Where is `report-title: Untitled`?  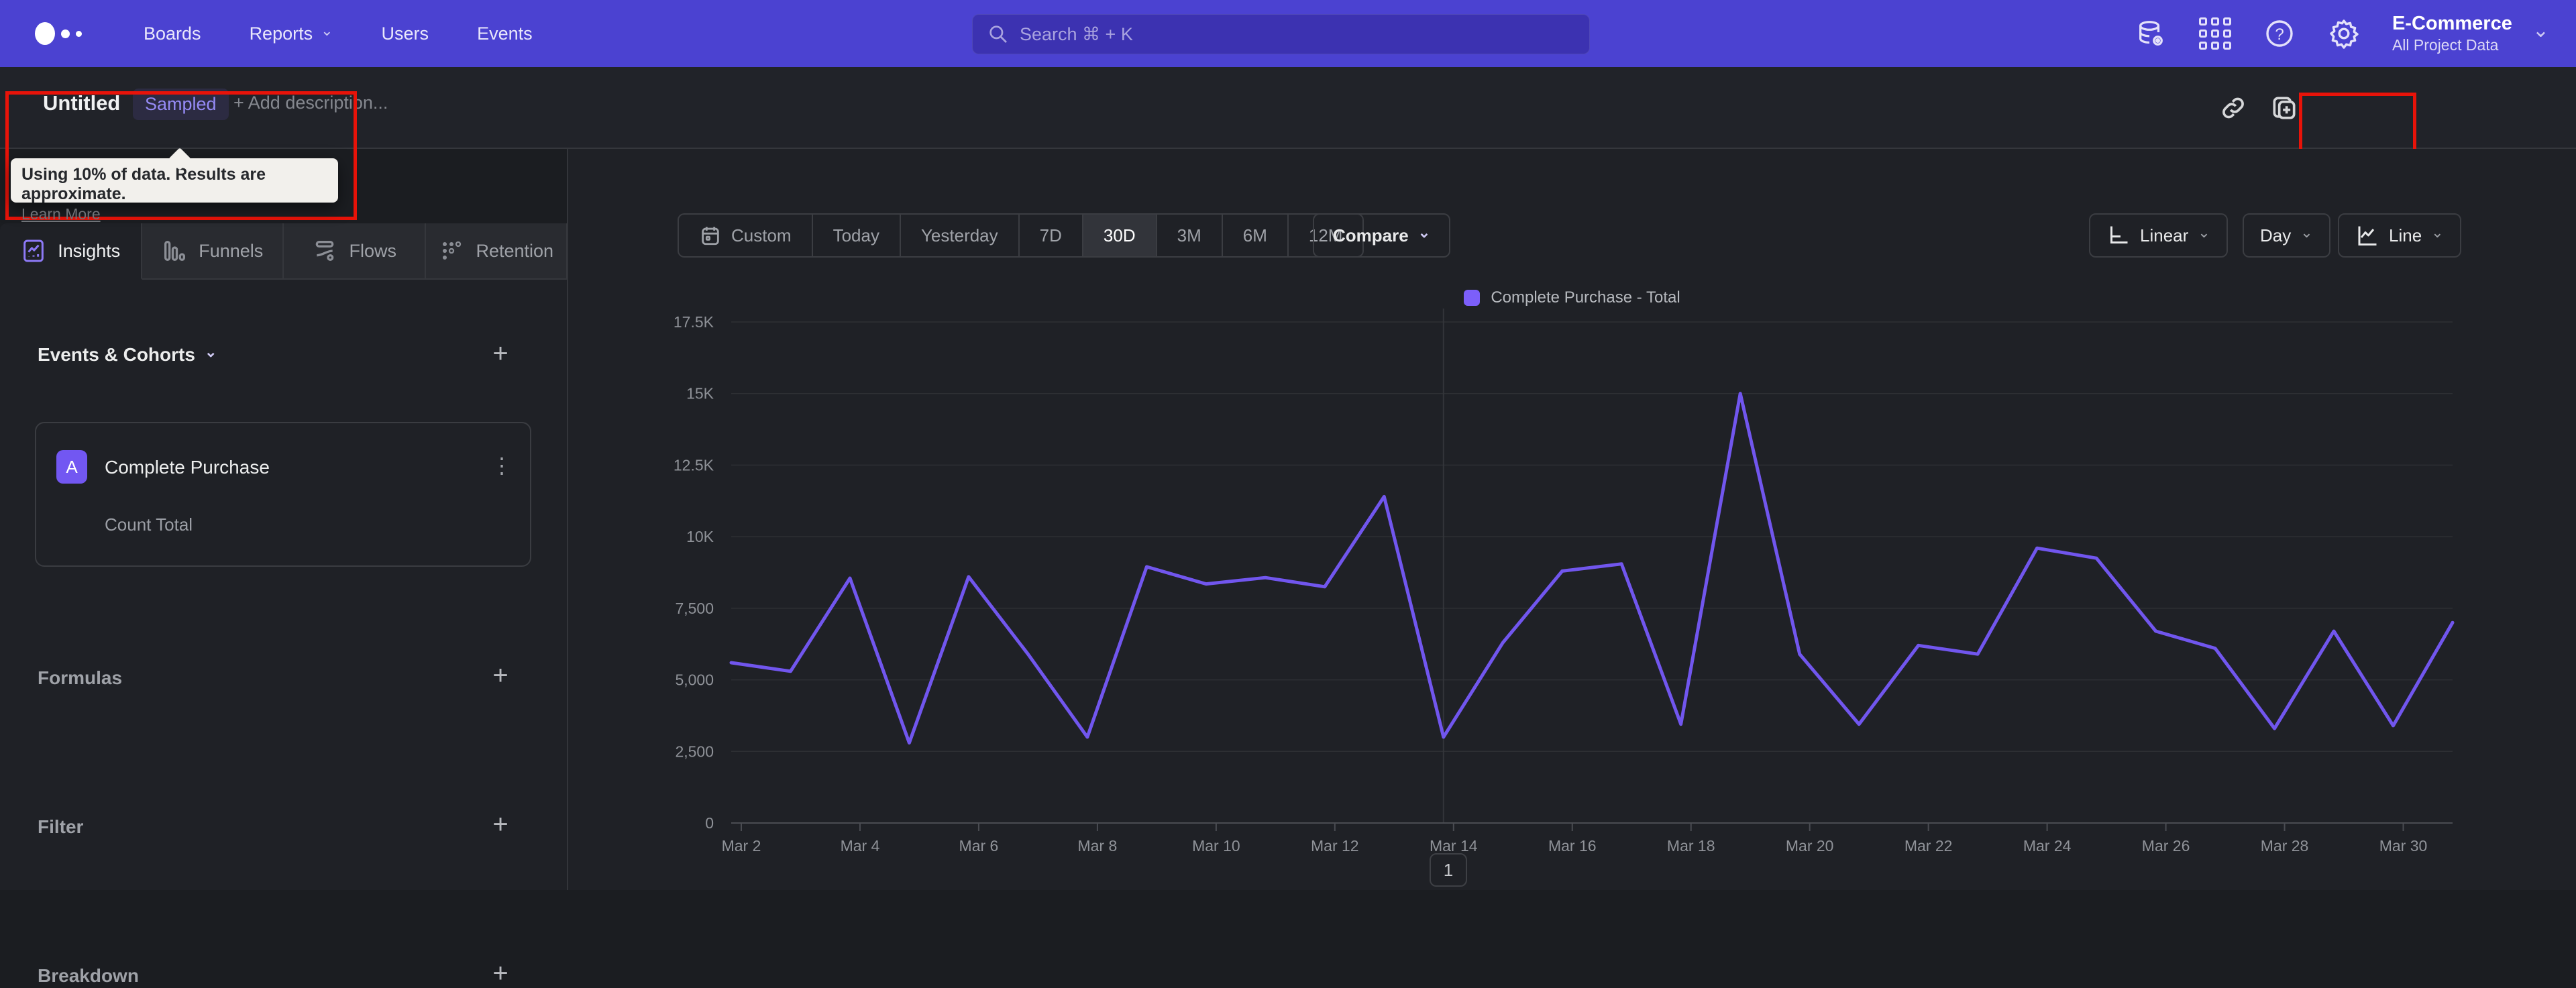 report-title: Untitled is located at coordinates (81, 103).